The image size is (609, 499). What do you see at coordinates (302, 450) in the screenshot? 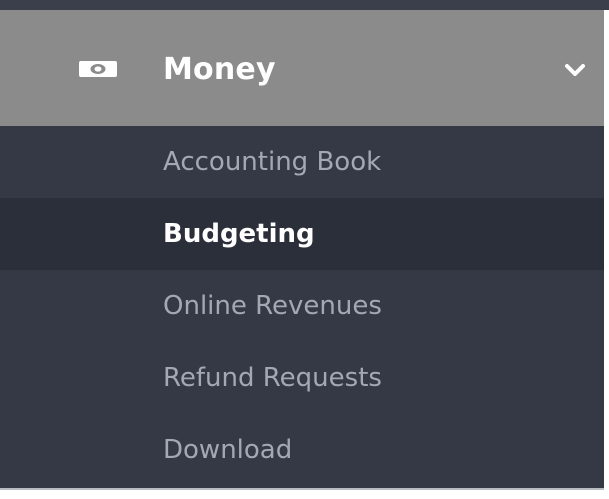
I see `submenu-item-download: Download` at bounding box center [302, 450].